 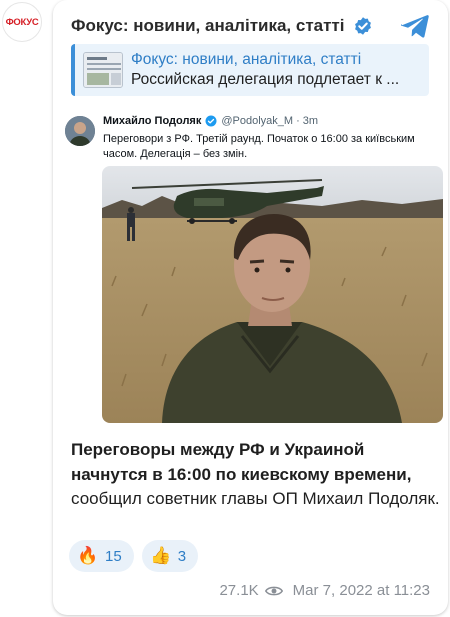 I want to click on reactions-bar: 🔥 15 👍 3, so click(x=134, y=556).